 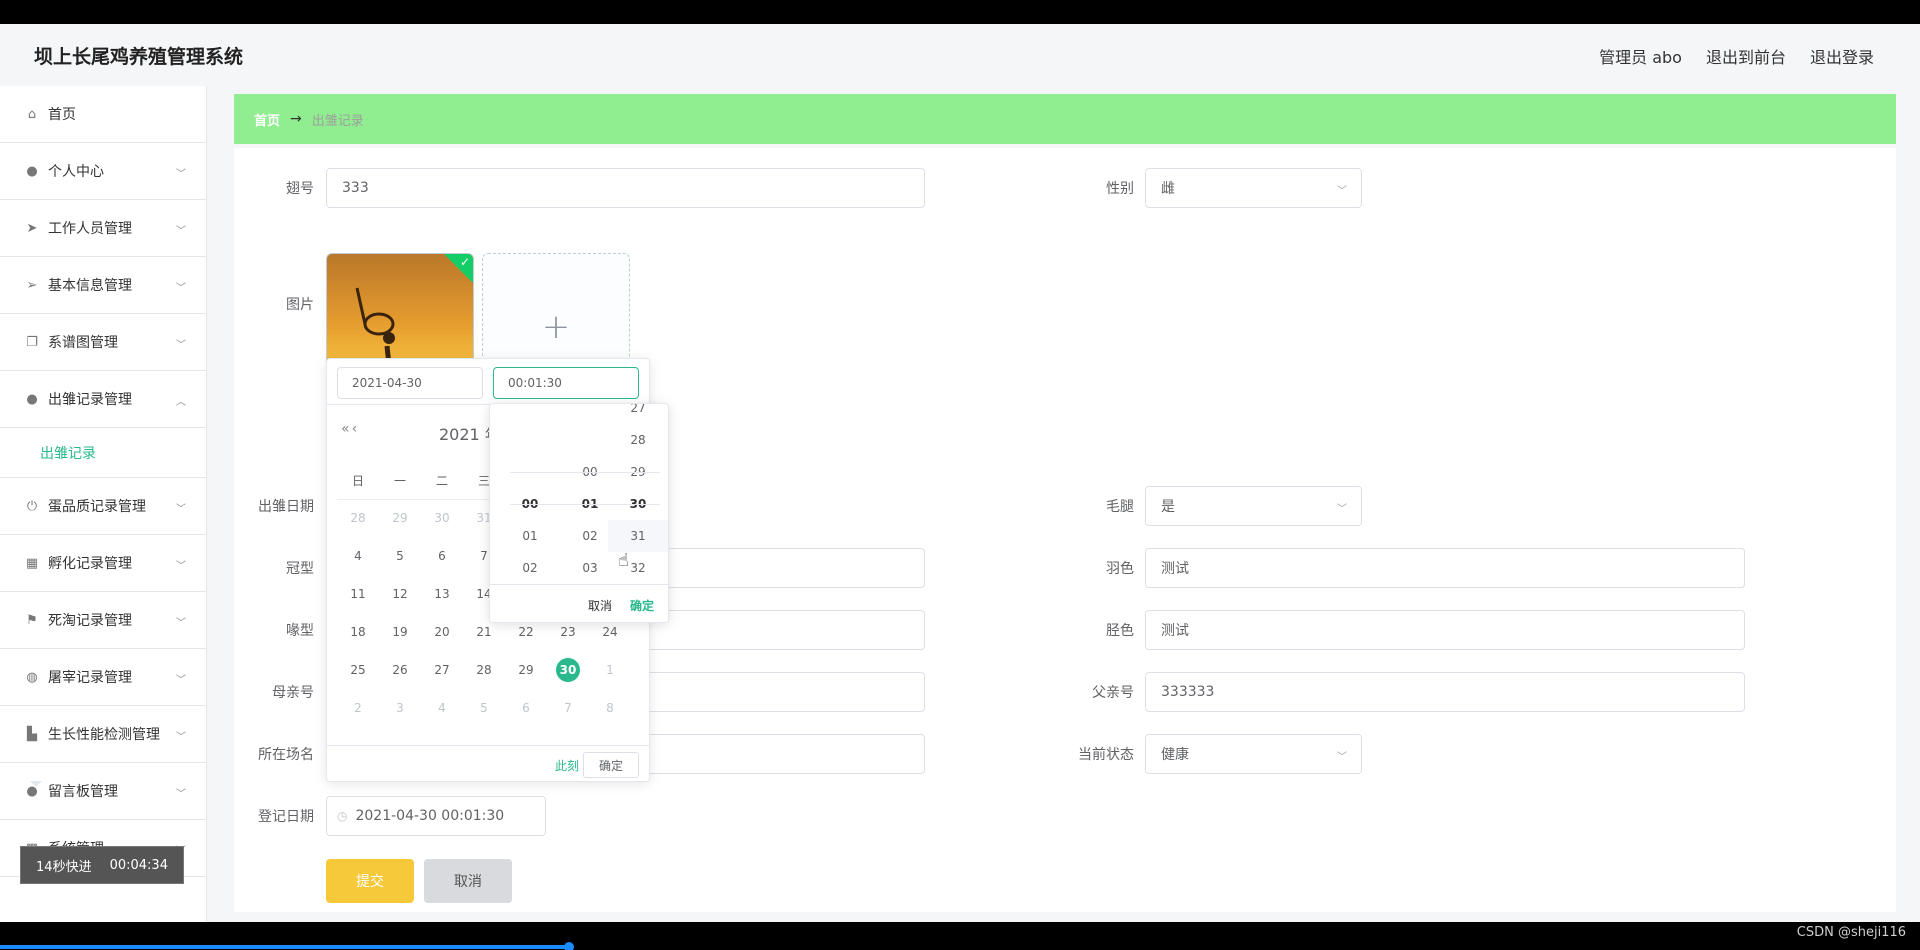 What do you see at coordinates (430, 816) in the screenshot?
I see `reg-date-value: 2021-04-30 00:01:30` at bounding box center [430, 816].